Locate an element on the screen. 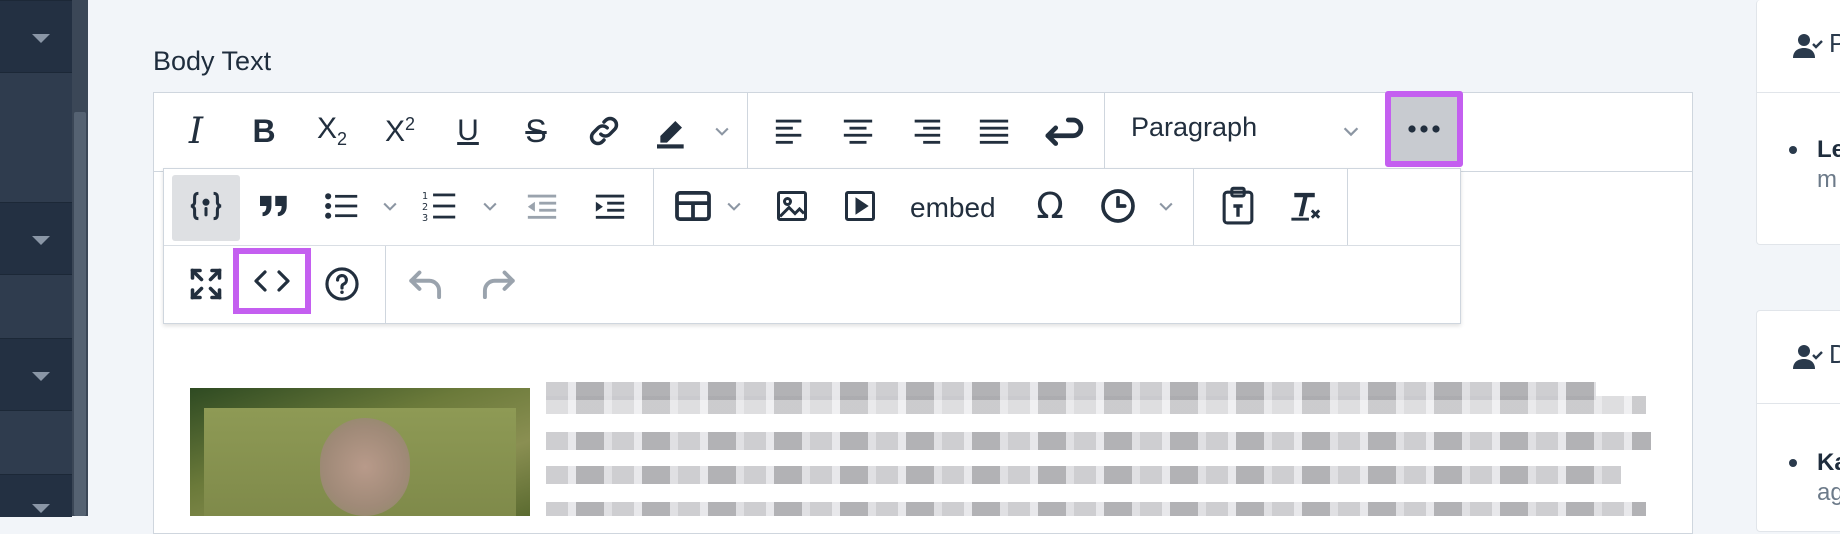  table-icon is located at coordinates (693, 206).